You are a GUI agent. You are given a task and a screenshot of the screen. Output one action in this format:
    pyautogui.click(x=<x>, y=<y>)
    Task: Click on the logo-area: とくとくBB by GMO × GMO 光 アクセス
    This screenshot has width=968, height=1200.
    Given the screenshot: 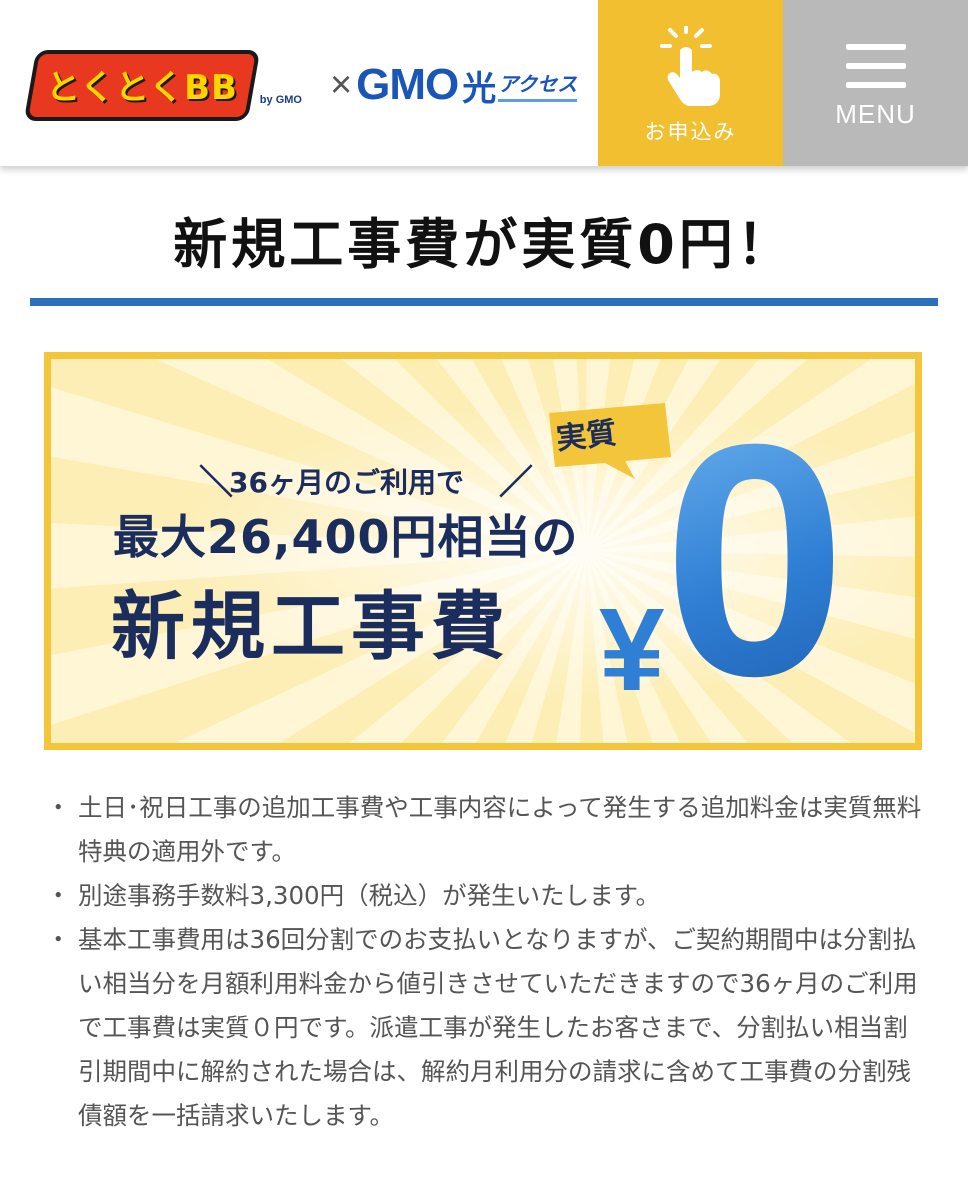 What is the action you would take?
    pyautogui.click(x=300, y=85)
    